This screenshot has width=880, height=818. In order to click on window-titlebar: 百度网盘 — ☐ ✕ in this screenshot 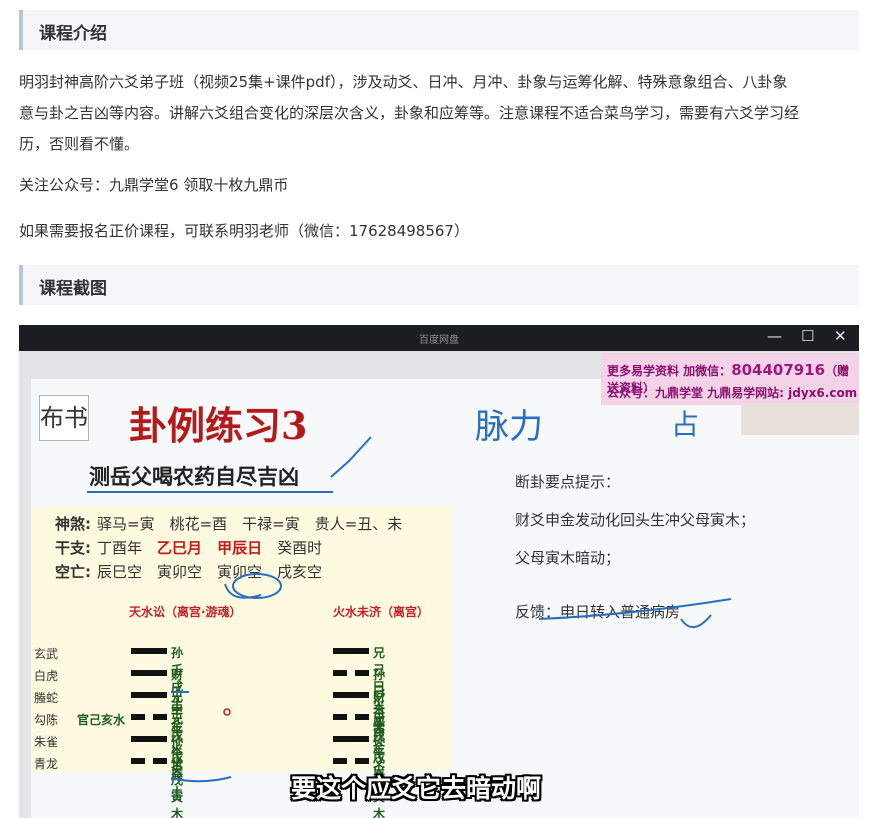, I will do `click(439, 338)`.